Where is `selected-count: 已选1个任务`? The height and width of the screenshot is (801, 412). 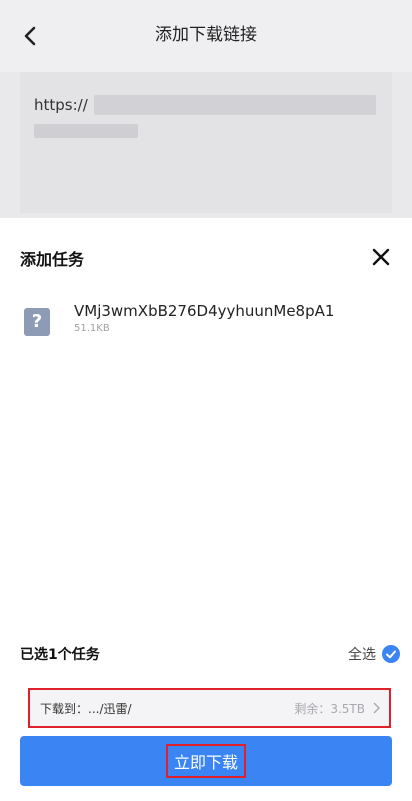 selected-count: 已选1个任务 is located at coordinates (60, 655).